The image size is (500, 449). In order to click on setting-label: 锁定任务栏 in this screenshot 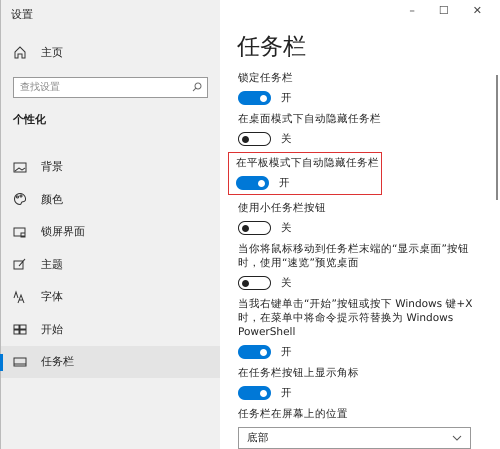, I will do `click(265, 78)`.